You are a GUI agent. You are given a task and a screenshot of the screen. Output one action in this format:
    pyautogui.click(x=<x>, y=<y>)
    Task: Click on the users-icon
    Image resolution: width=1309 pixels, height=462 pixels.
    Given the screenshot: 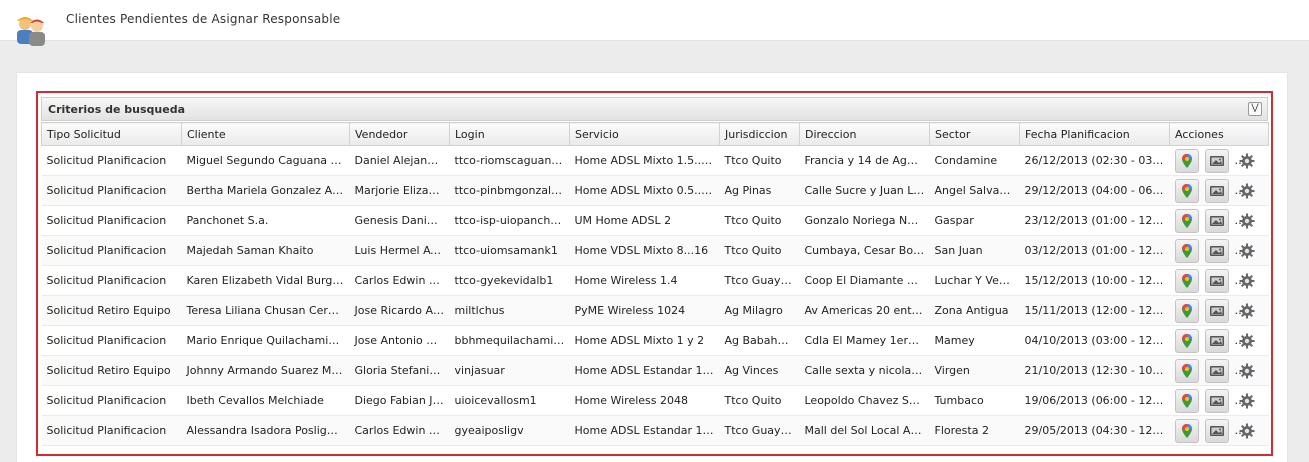 What is the action you would take?
    pyautogui.click(x=31, y=31)
    